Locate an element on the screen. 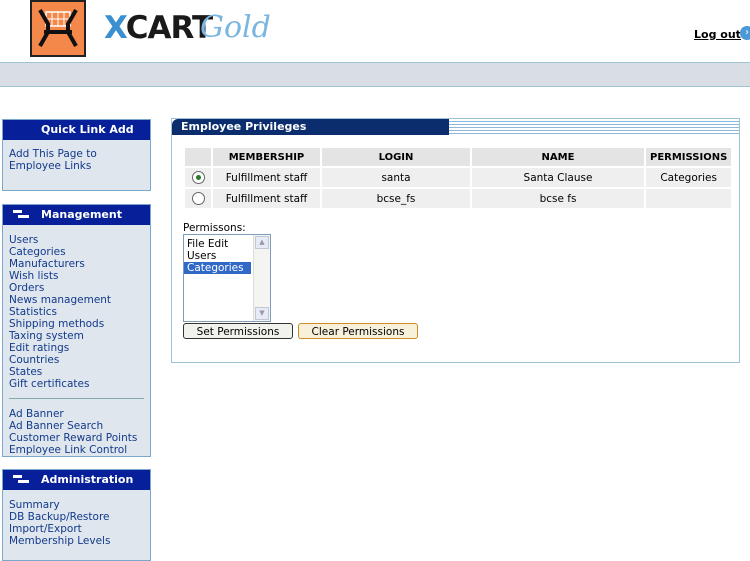 Image resolution: width=750 pixels, height=561 pixels. listbox-scrollbar: ▲ ▼ is located at coordinates (261, 278).